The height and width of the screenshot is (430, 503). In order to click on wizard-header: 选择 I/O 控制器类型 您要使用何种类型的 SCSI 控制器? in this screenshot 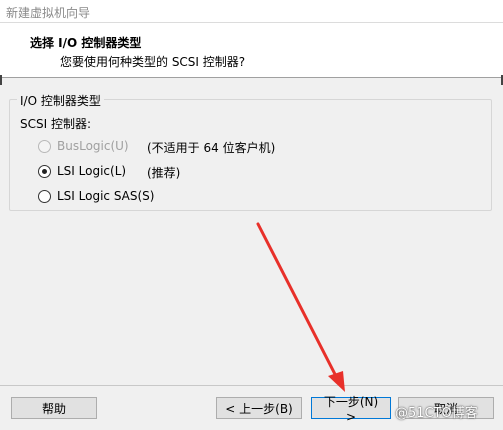, I will do `click(251, 50)`.